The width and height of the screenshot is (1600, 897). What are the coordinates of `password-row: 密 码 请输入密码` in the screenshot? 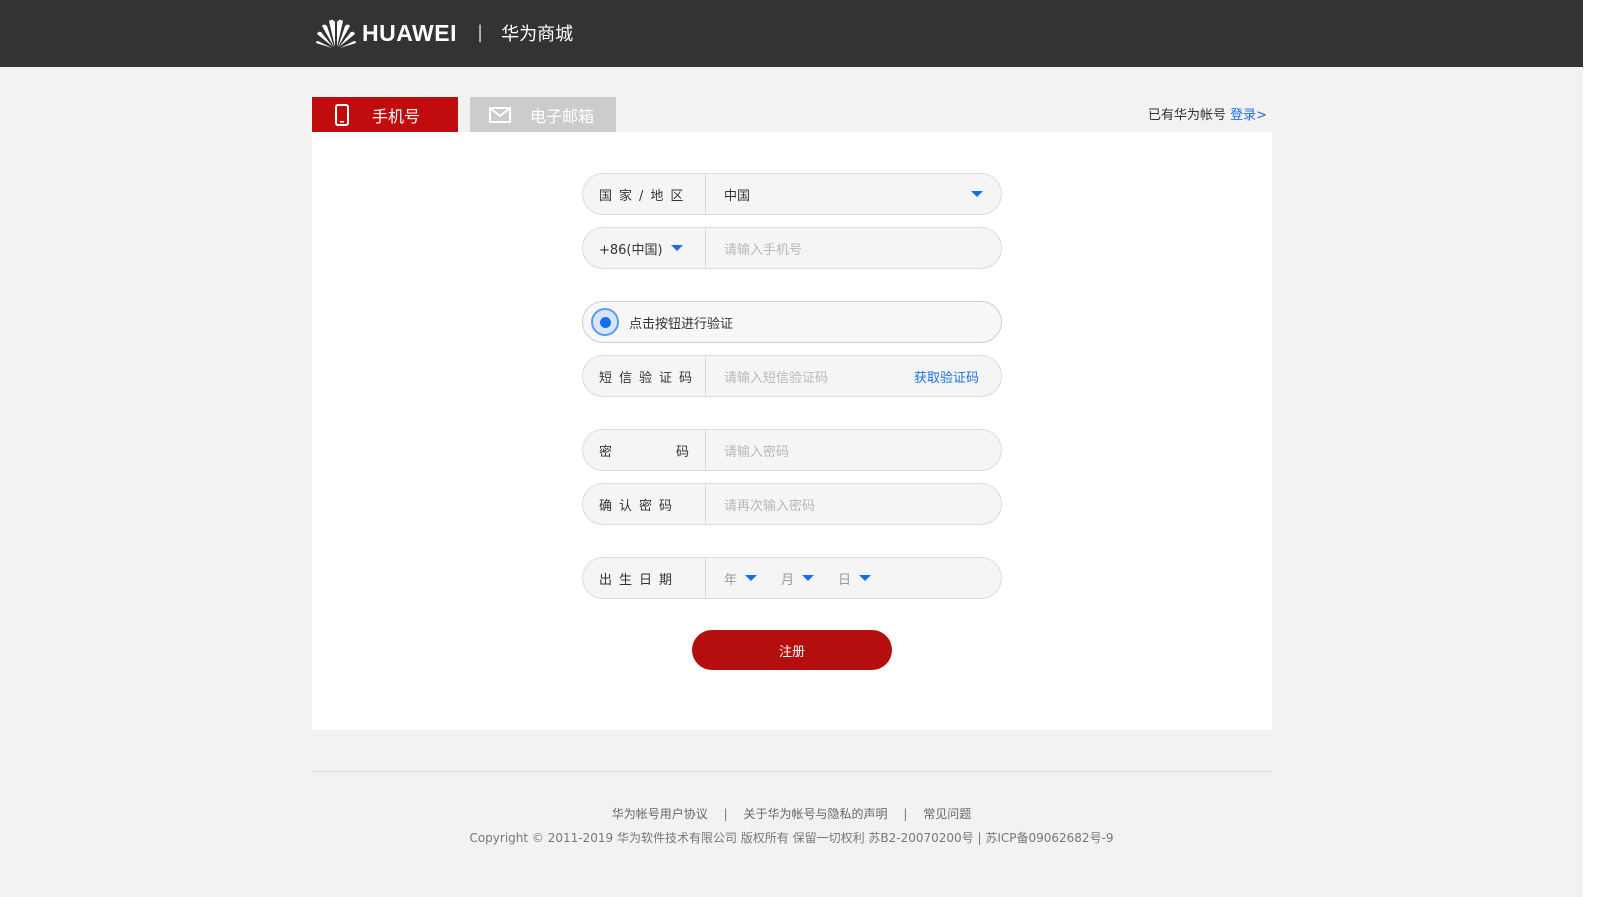 It's located at (792, 450).